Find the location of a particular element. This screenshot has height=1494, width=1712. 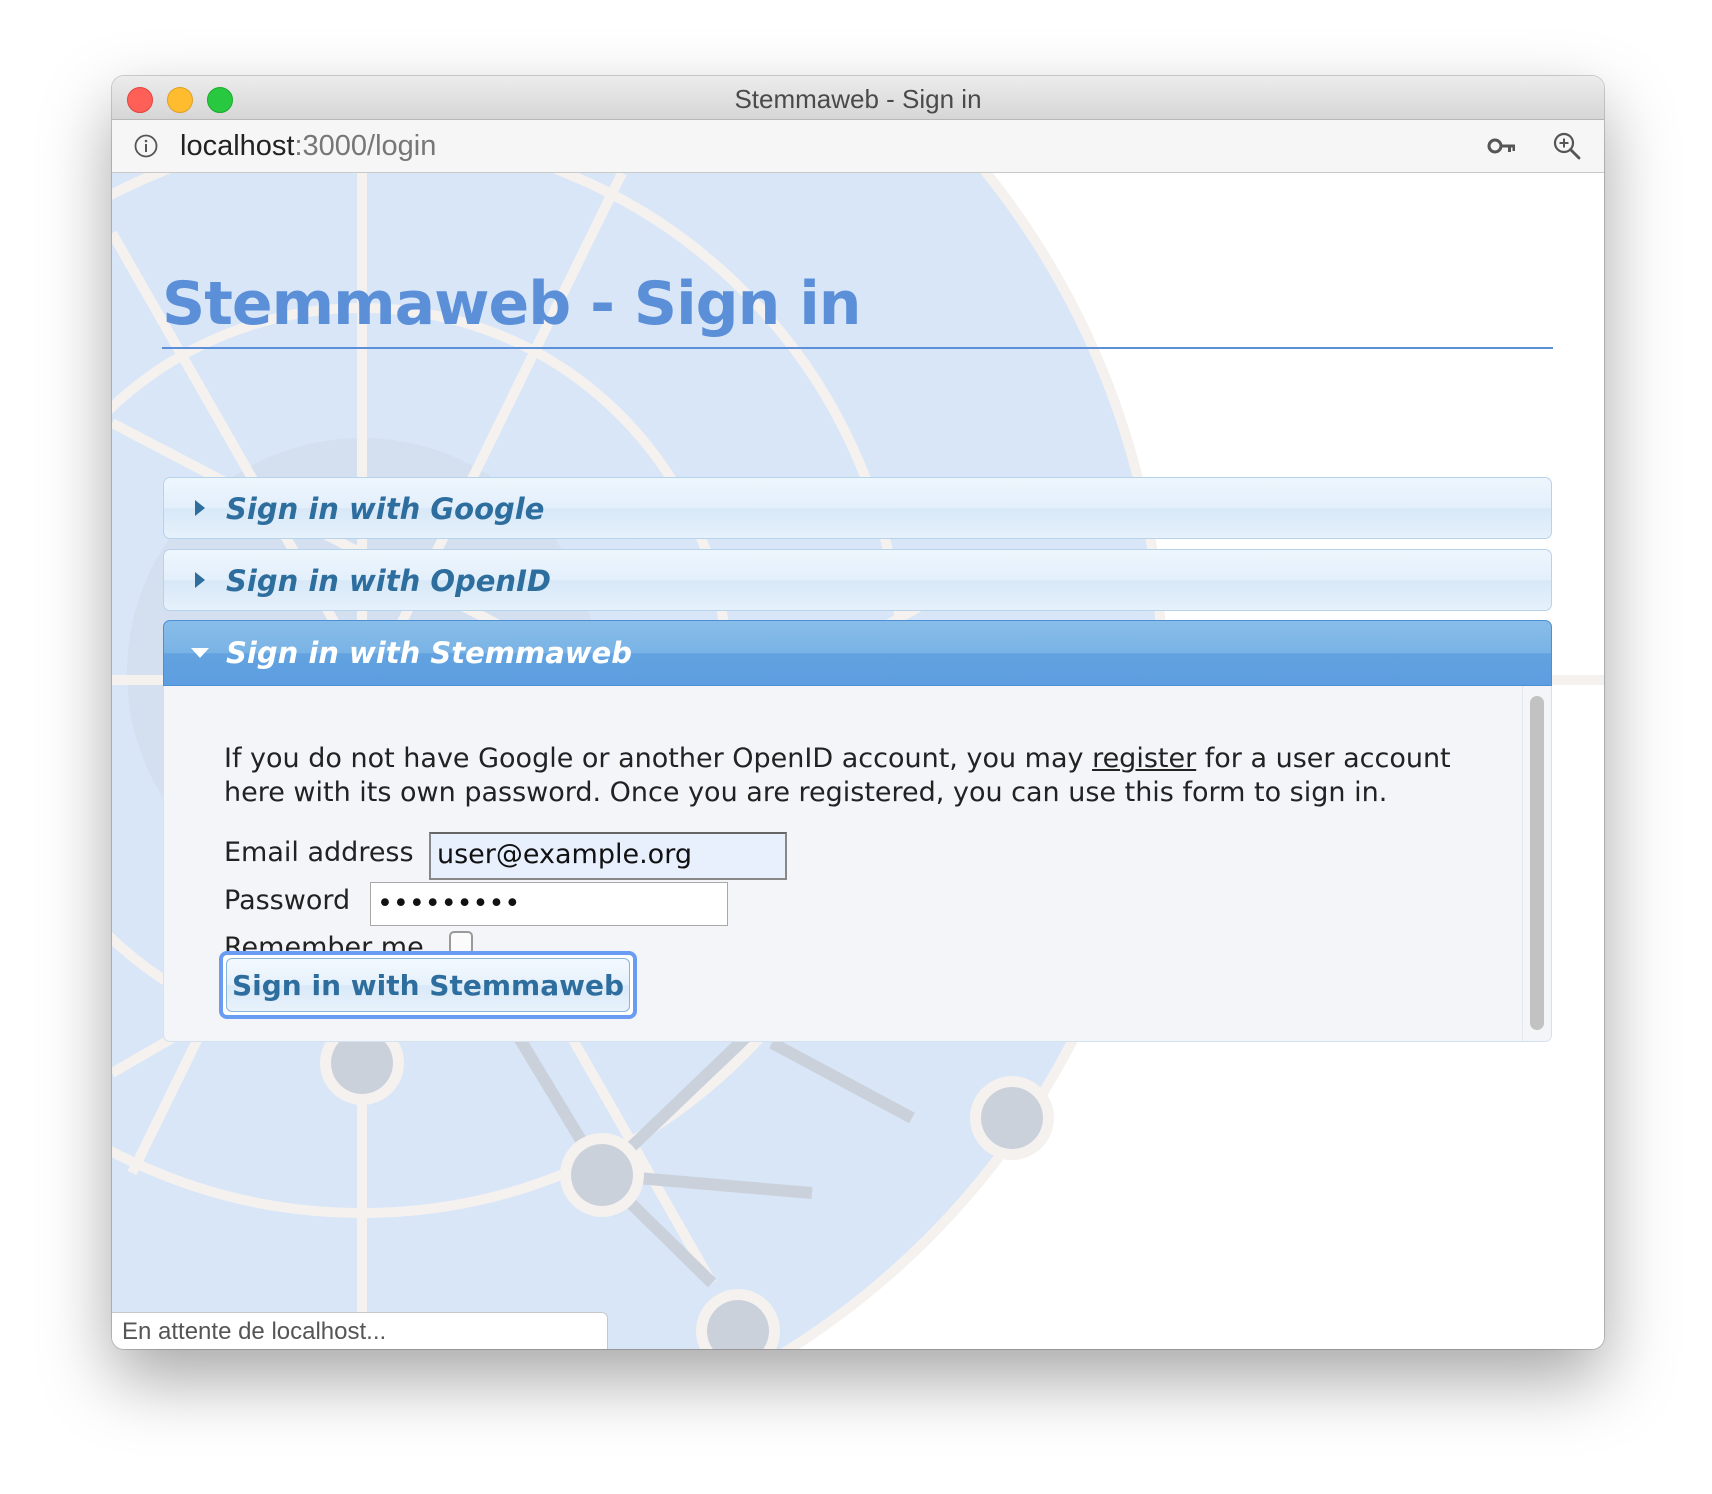

window-titlebar: Stemmaweb - Sign in is located at coordinates (858, 98).